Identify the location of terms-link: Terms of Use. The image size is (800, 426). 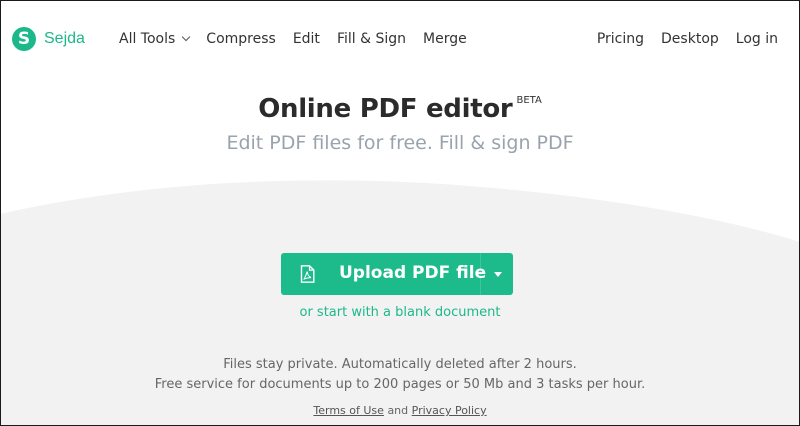
(348, 410).